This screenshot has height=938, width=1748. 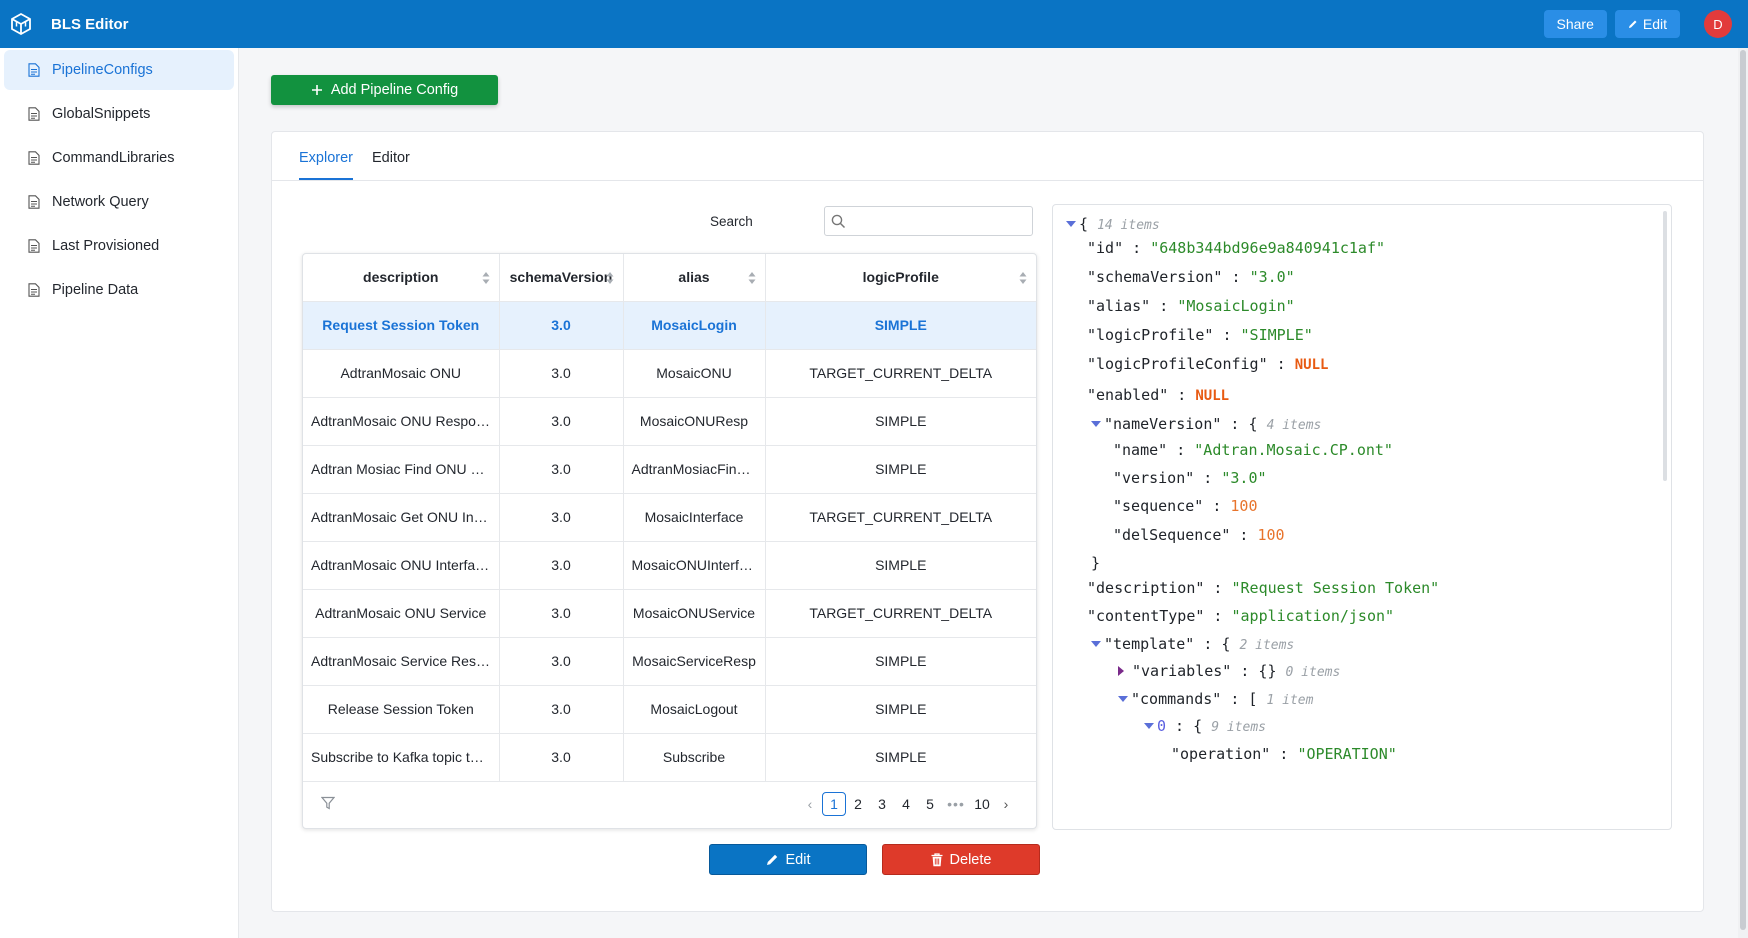 What do you see at coordinates (694, 325) in the screenshot?
I see `cell-alias: MosaicLogin` at bounding box center [694, 325].